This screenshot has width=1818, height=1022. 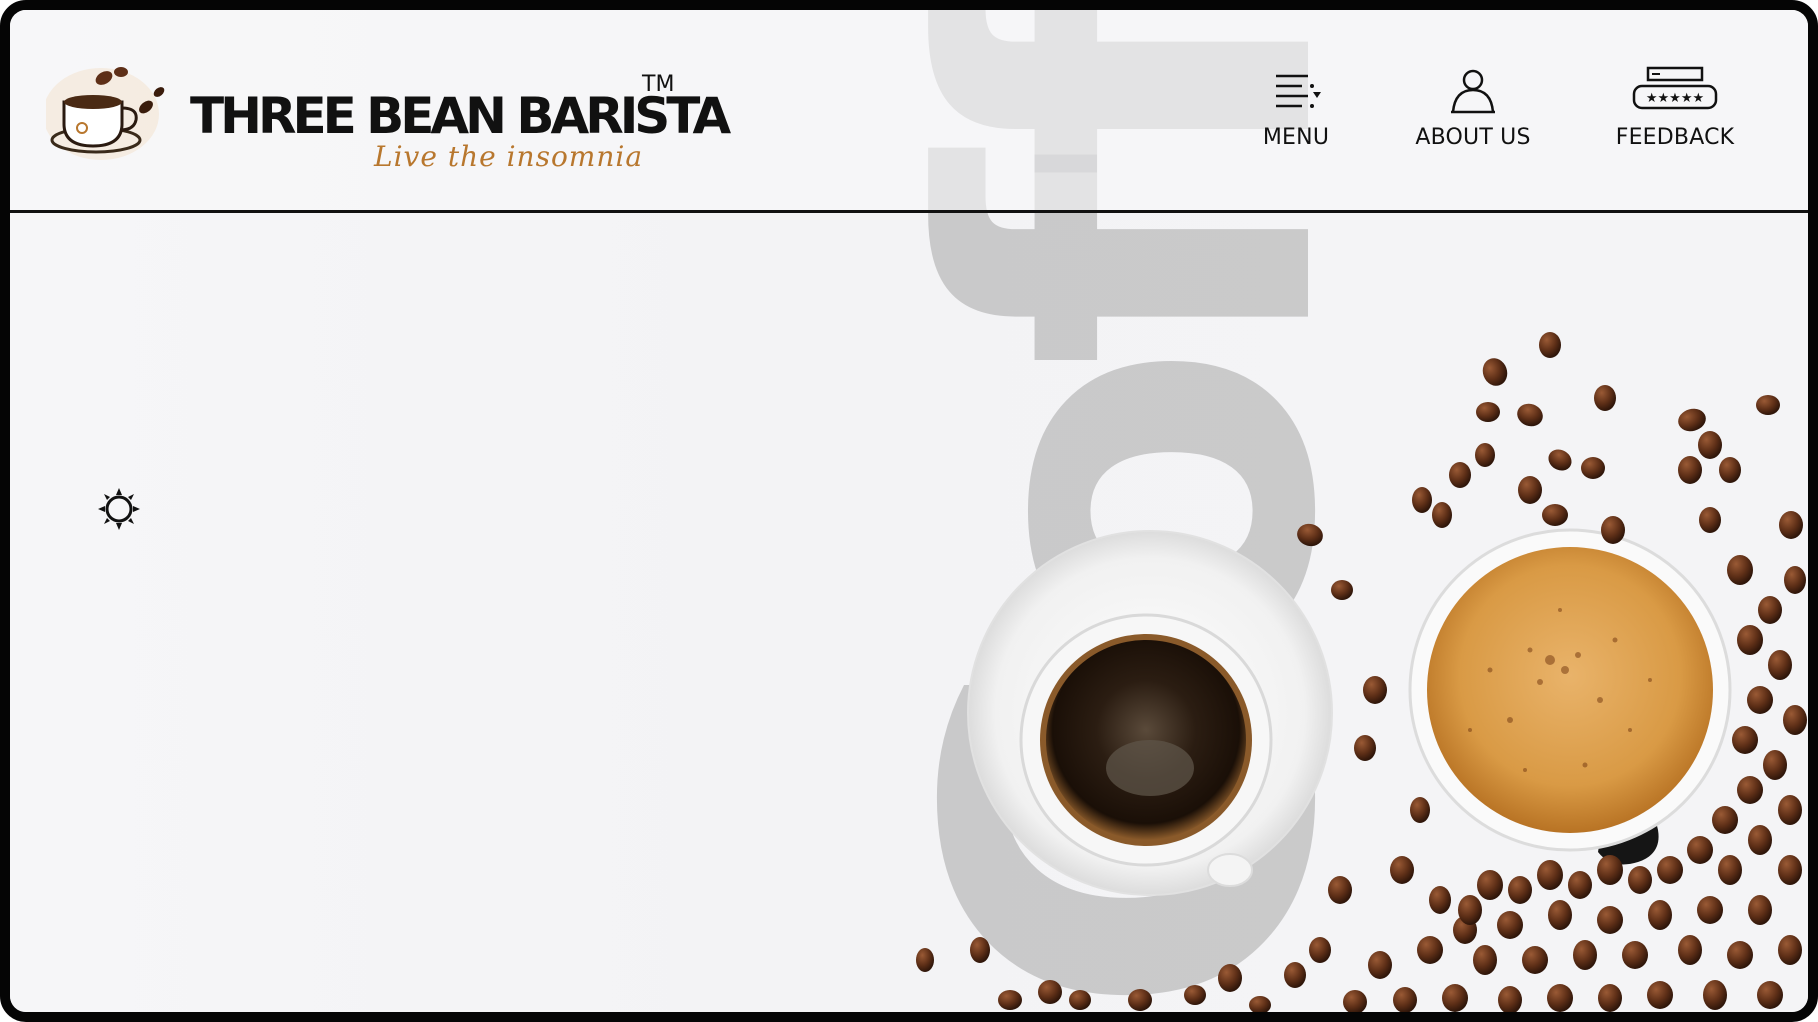 I want to click on nav-feedback: ★★★★★ FEEDBACK, so click(x=1675, y=107).